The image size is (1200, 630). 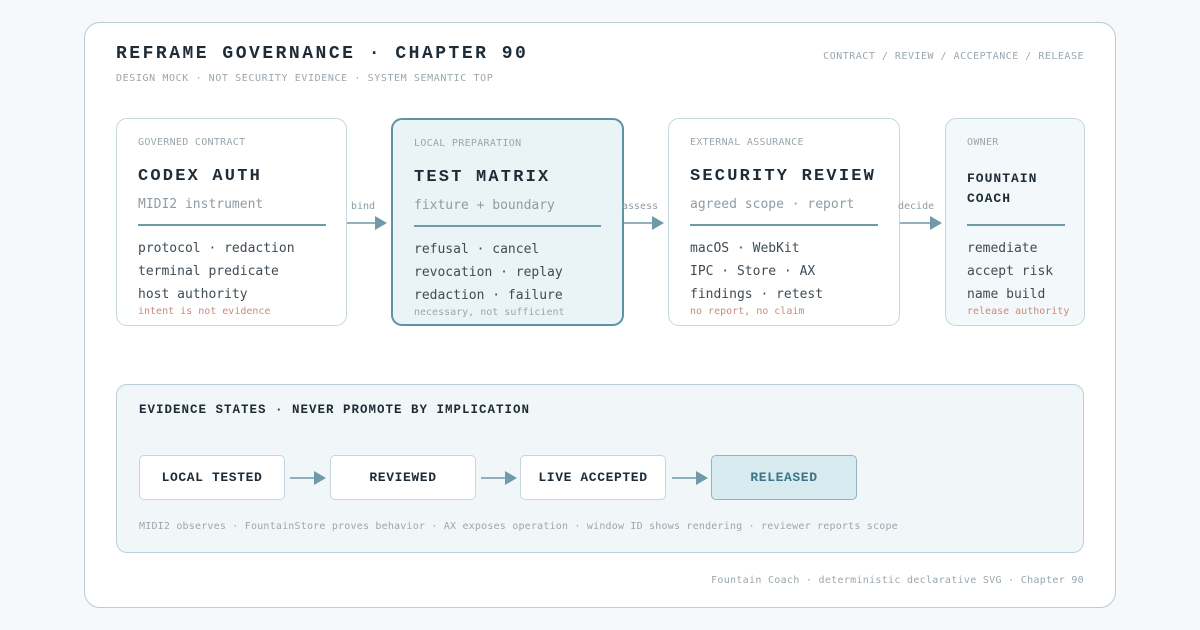 I want to click on card-lane: GOVERNED CONTRACT, so click(x=192, y=142).